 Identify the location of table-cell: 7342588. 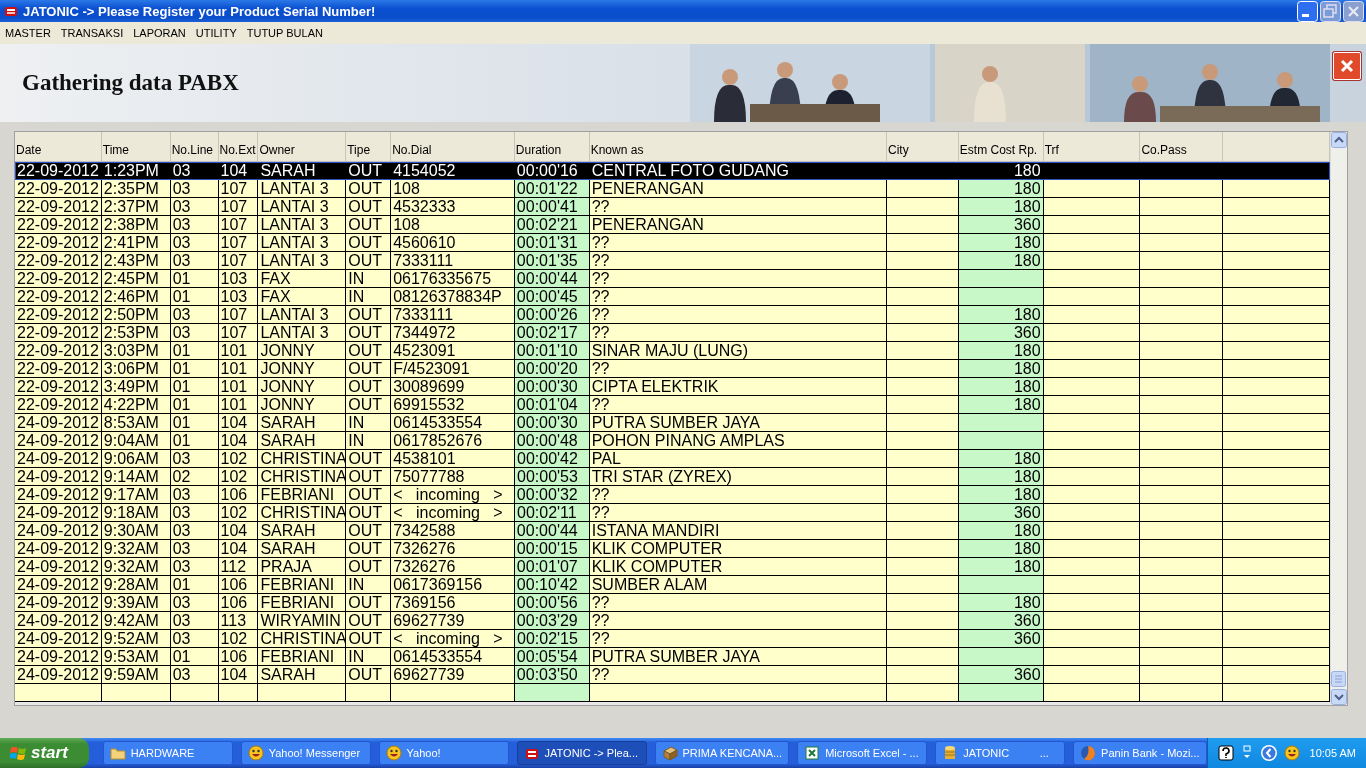
(453, 531).